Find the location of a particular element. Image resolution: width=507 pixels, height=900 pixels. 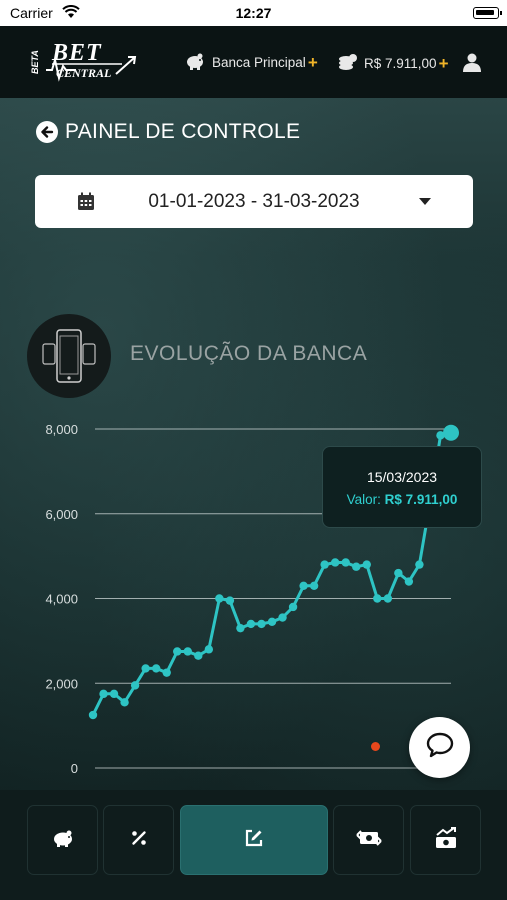

nav-money-exchange is located at coordinates (368, 840).